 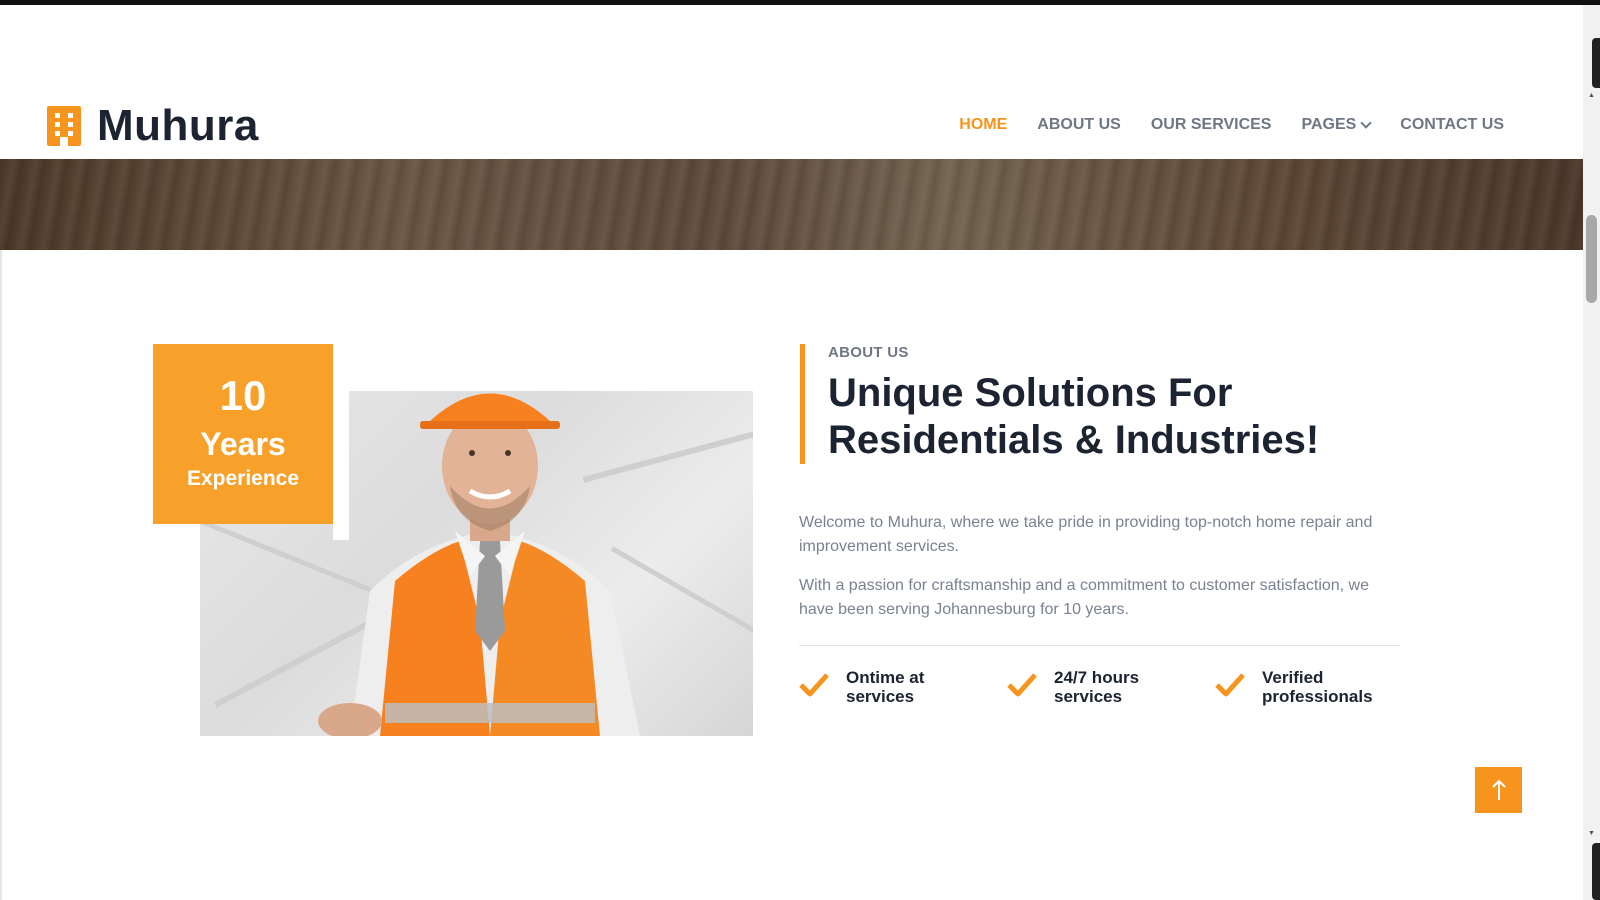 I want to click on hero-banner-image, so click(x=791, y=204).